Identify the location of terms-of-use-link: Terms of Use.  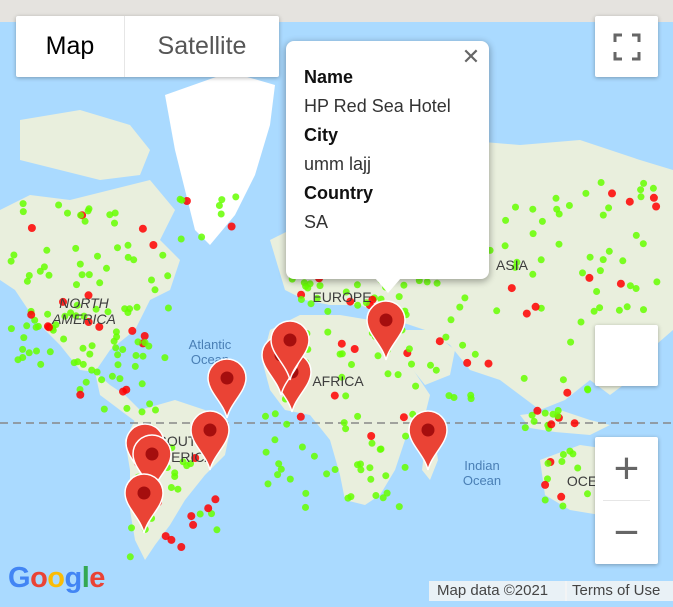
(619, 591).